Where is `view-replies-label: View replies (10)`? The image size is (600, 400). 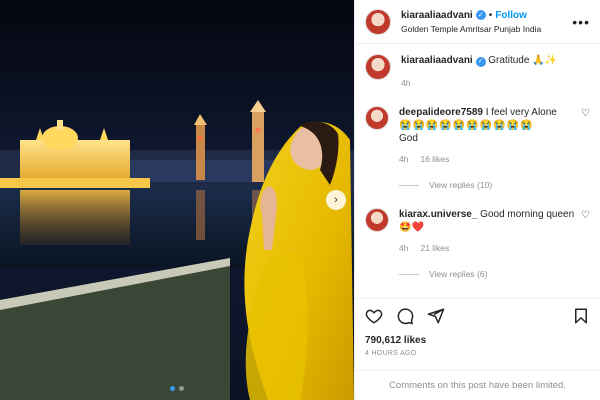 view-replies-label: View replies (10) is located at coordinates (461, 185).